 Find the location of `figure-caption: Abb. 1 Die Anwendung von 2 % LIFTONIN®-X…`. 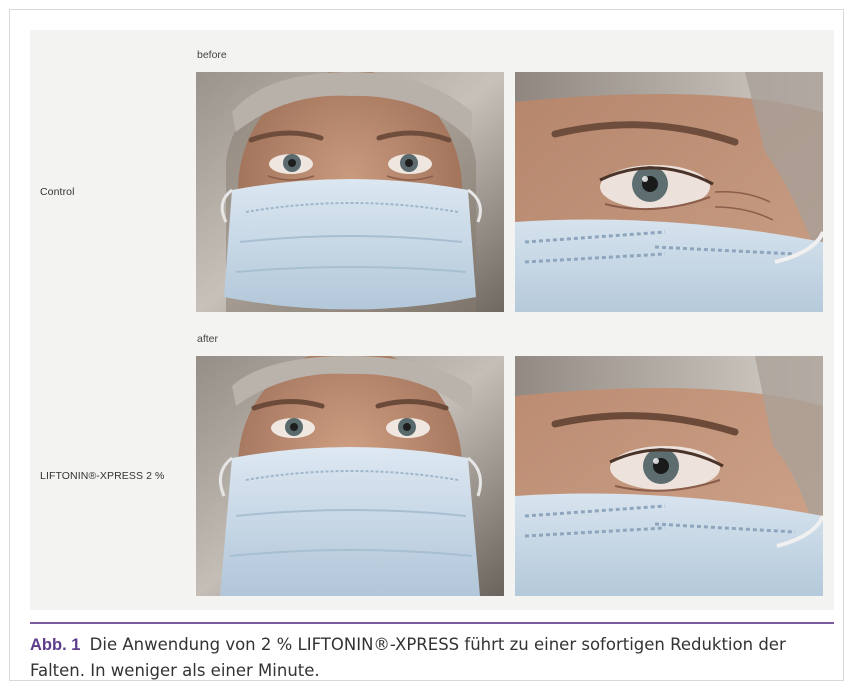

figure-caption: Abb. 1 Die Anwendung von 2 % LIFTONIN®-X… is located at coordinates (430, 658).